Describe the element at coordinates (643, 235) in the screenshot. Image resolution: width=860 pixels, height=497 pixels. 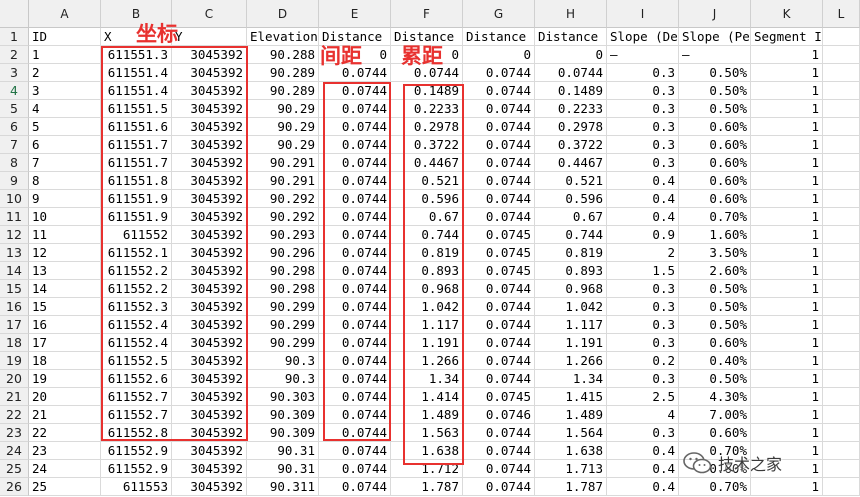
I see `table-cell: 0.9` at that location.